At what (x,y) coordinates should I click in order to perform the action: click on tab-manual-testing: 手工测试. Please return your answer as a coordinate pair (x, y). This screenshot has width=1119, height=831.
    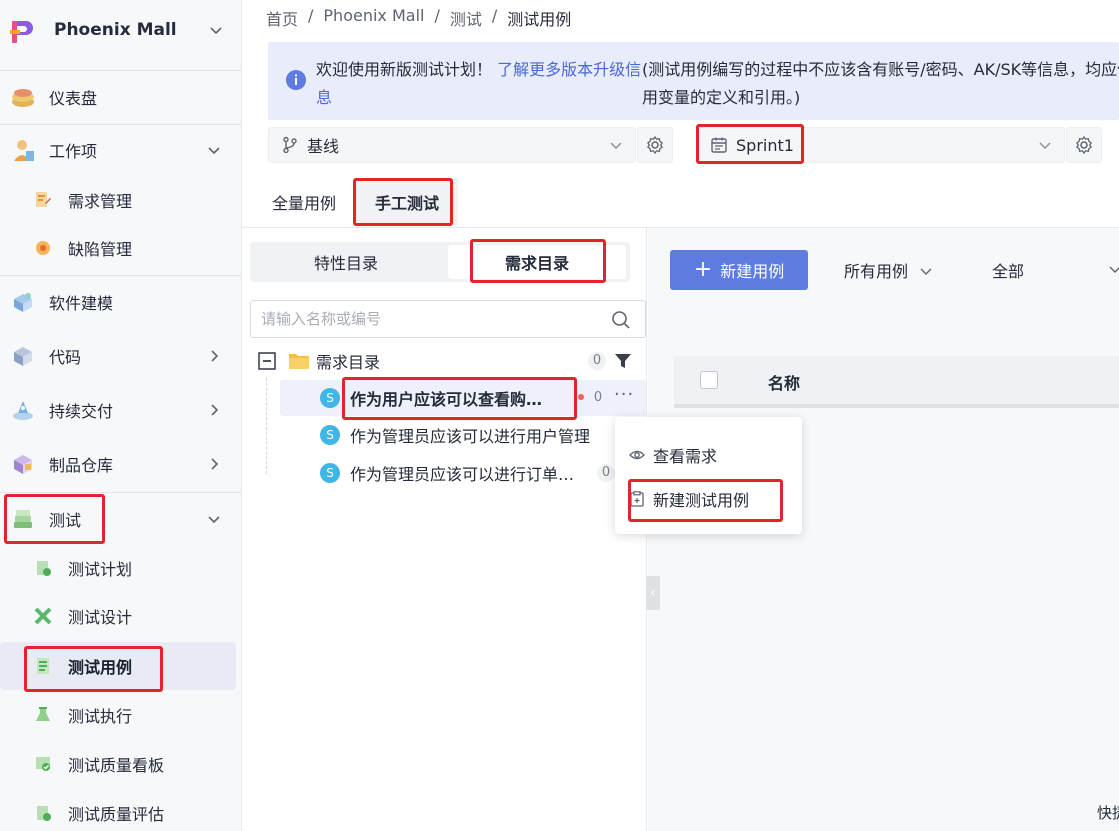
    Looking at the image, I should click on (407, 202).